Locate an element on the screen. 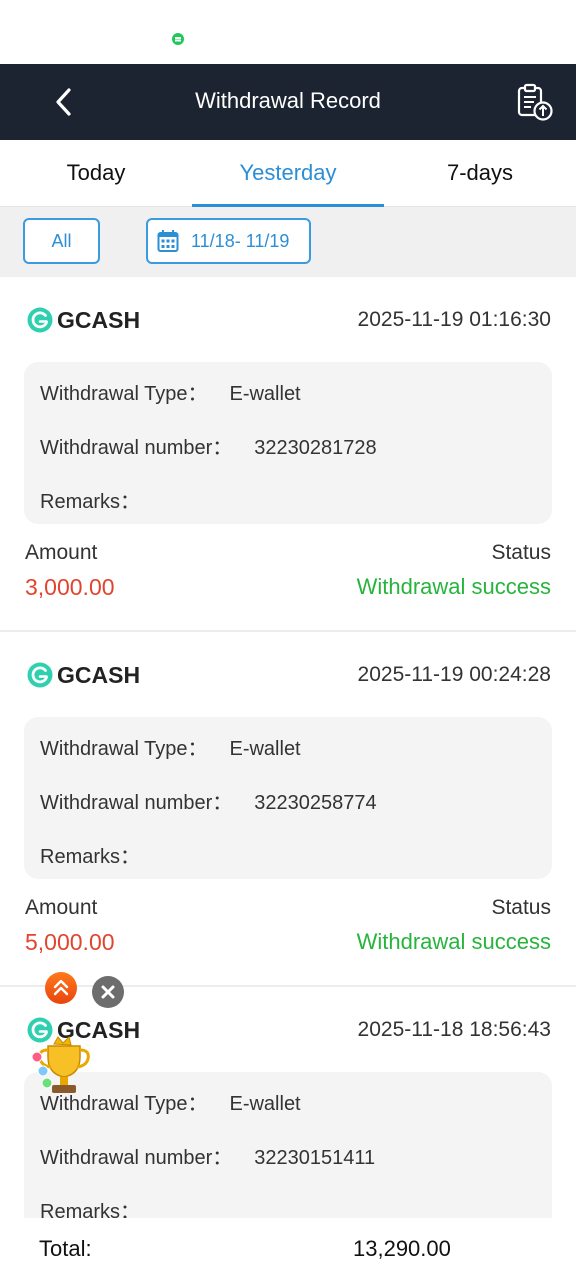 This screenshot has width=576, height=1280. record-time: 2025-11-18 18:56:43 is located at coordinates (454, 1029).